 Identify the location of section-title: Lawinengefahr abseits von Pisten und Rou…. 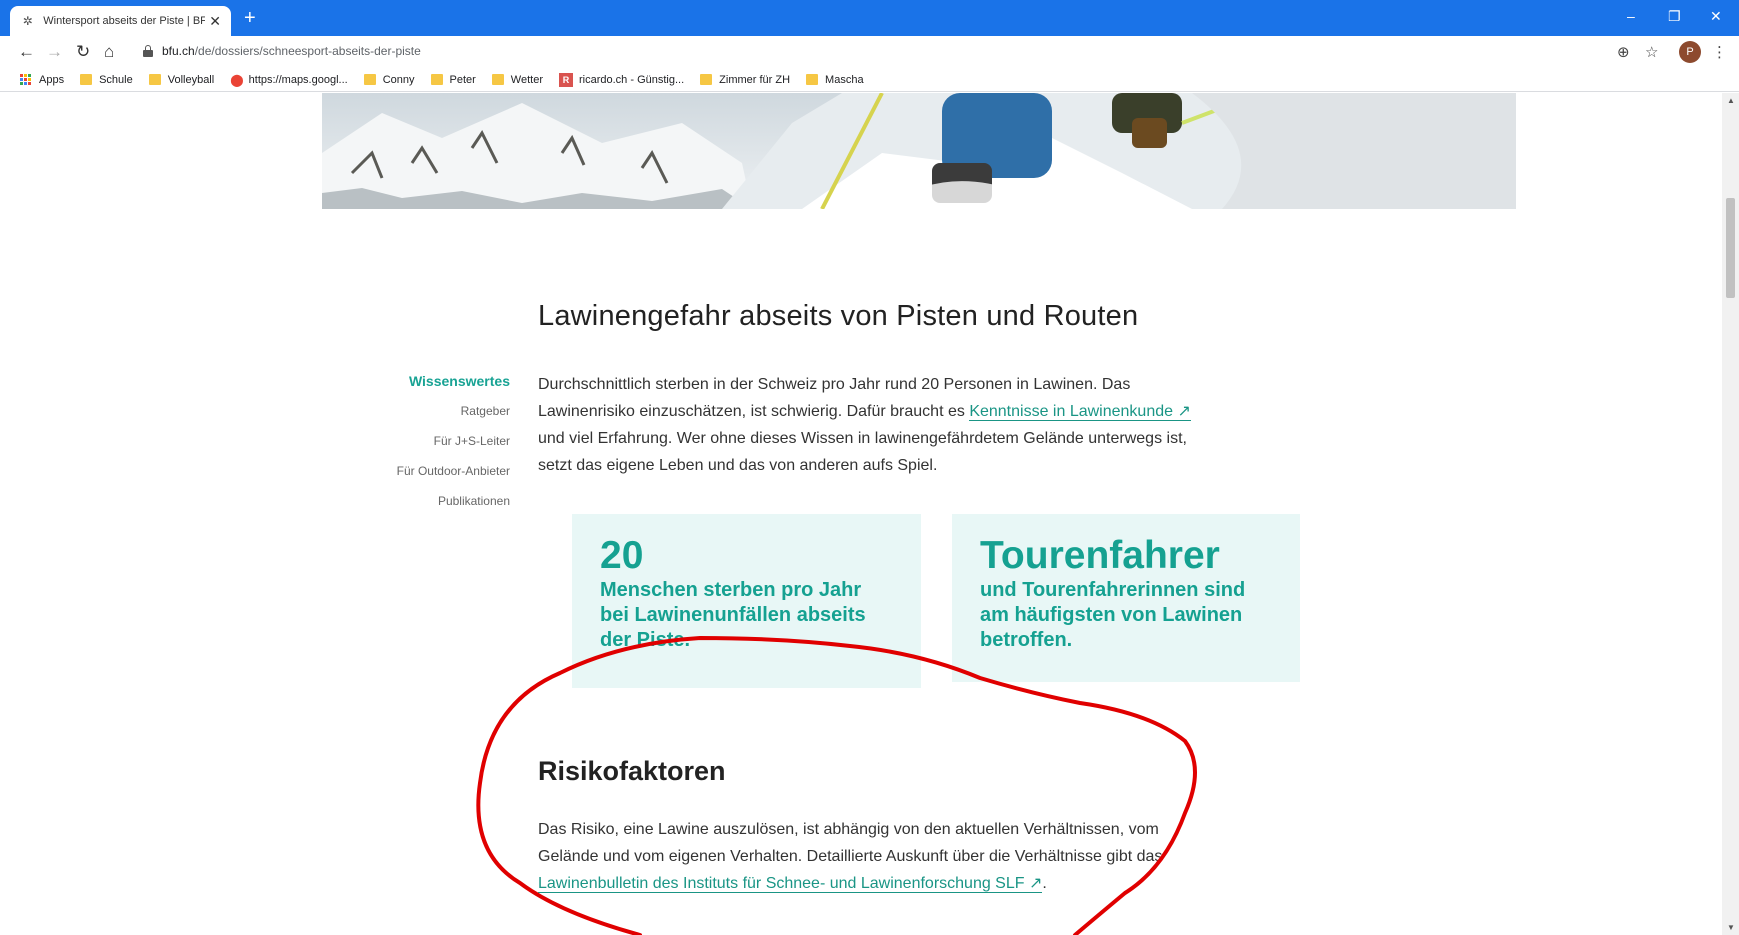
(838, 316).